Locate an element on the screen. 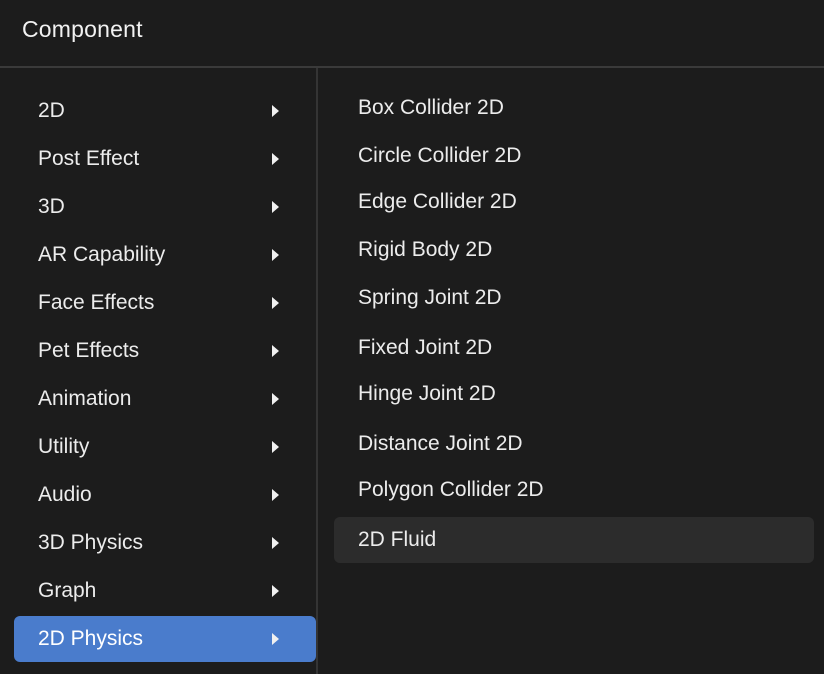  category-item-pet-effects: Pet Effects is located at coordinates (165, 351).